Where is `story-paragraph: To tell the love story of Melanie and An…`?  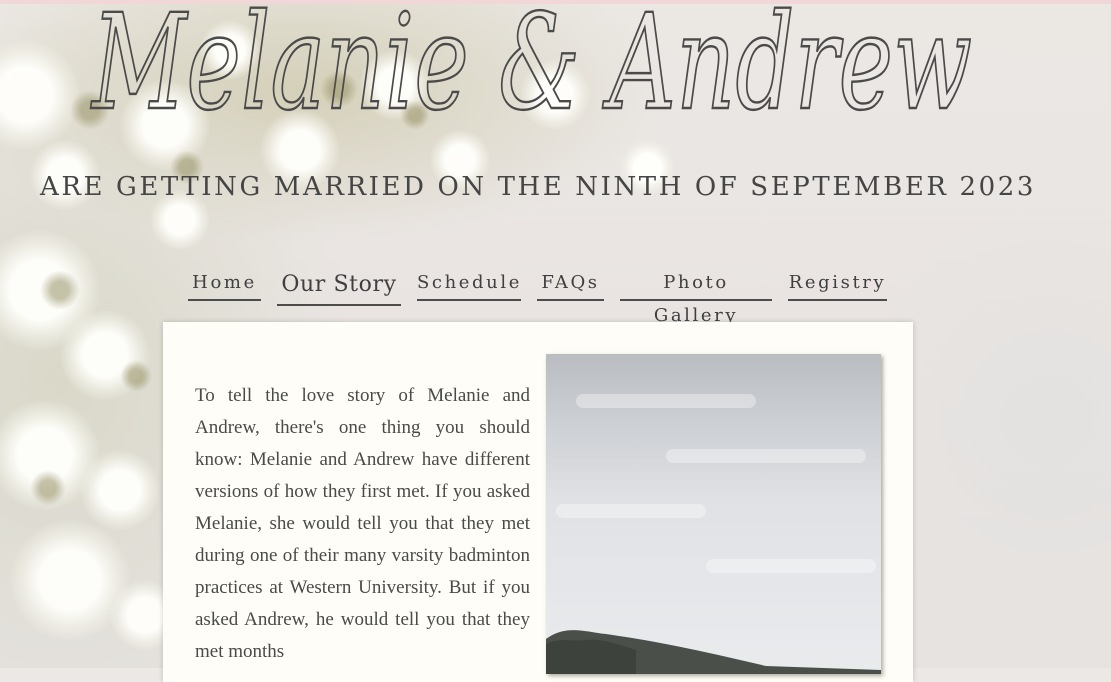 story-paragraph: To tell the love story of Melanie and An… is located at coordinates (362, 523).